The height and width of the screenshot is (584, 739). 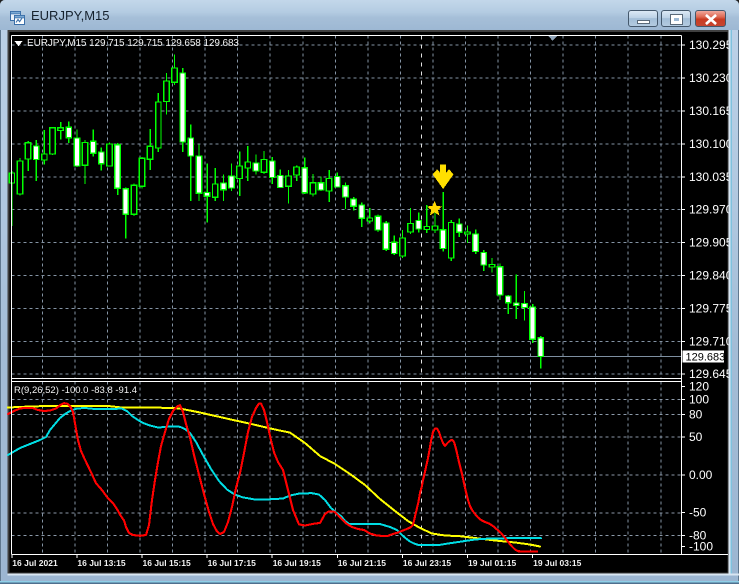 What do you see at coordinates (711, 45) in the screenshot?
I see `svg-text: 130.295` at bounding box center [711, 45].